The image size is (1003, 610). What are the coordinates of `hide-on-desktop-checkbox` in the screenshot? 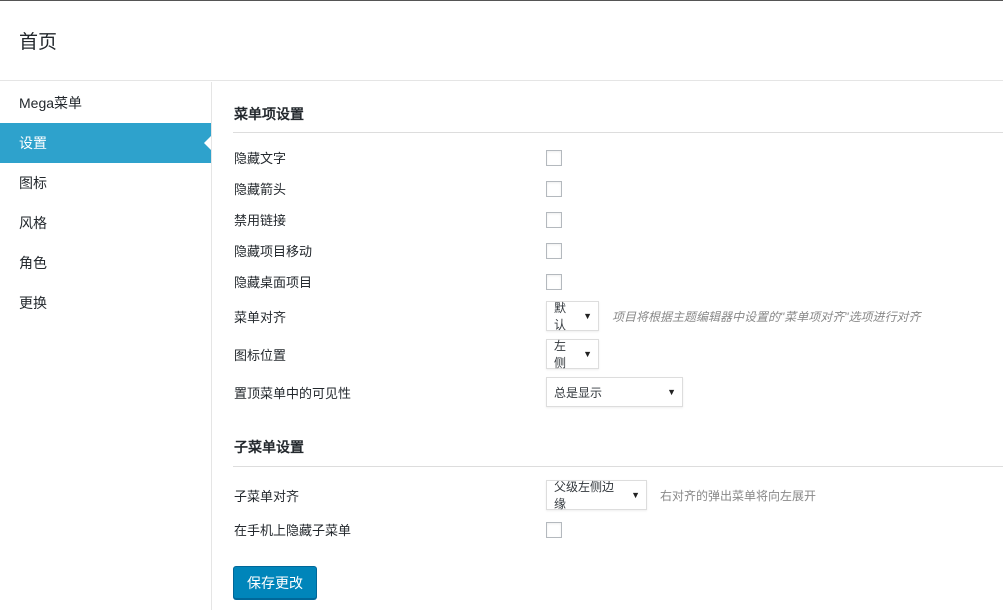 It's located at (554, 281).